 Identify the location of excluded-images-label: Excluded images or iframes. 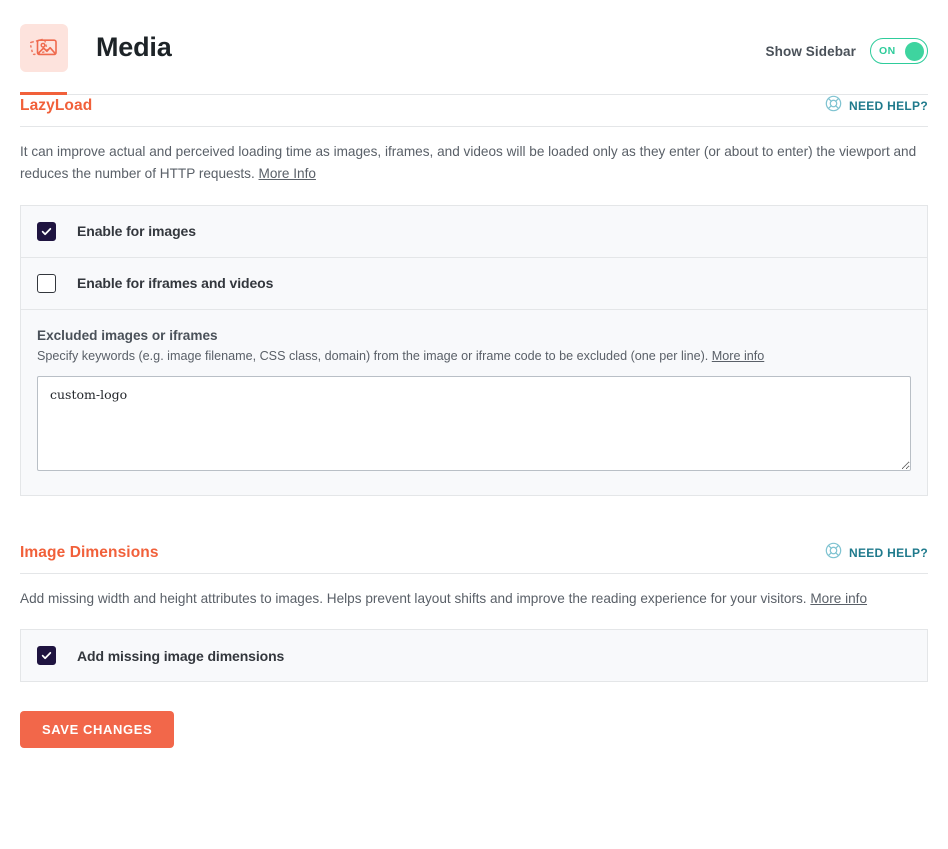
(127, 335).